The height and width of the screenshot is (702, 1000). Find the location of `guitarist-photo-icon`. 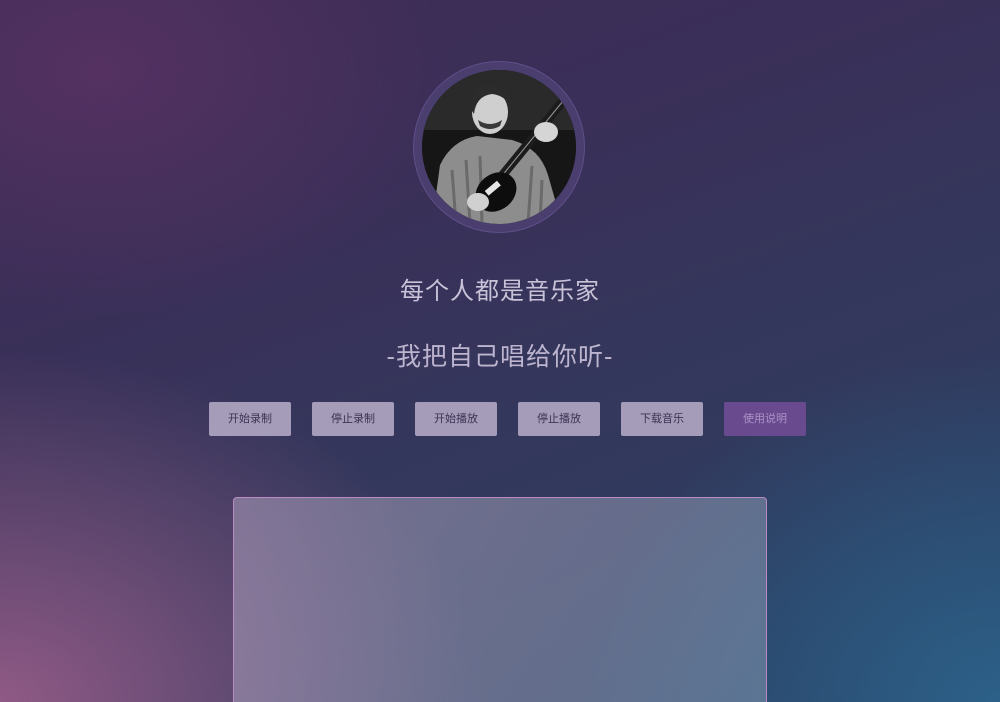

guitarist-photo-icon is located at coordinates (499, 147).